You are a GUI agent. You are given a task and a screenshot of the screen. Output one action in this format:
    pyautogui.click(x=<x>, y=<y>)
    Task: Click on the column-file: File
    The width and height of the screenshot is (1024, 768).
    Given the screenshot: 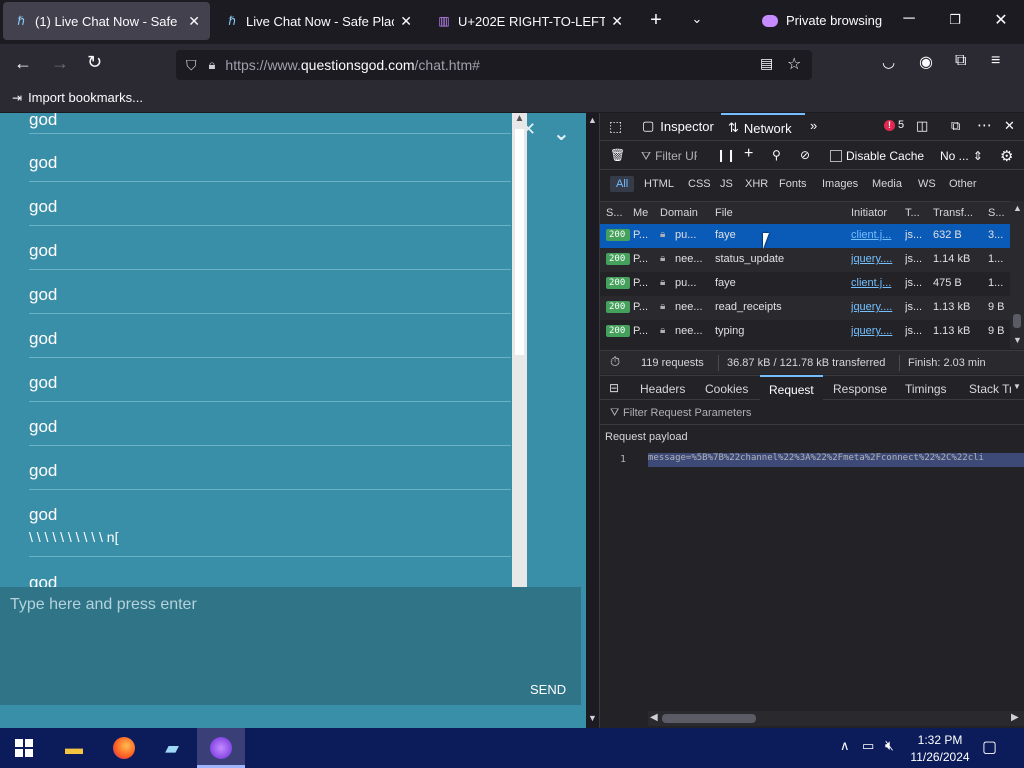 What is the action you would take?
    pyautogui.click(x=724, y=213)
    